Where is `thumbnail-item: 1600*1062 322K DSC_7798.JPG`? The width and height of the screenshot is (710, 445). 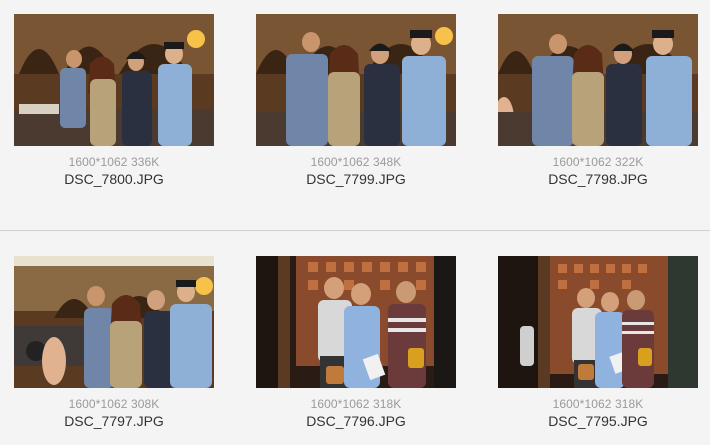
thumbnail-item: 1600*1062 322K DSC_7798.JPG is located at coordinates (598, 100).